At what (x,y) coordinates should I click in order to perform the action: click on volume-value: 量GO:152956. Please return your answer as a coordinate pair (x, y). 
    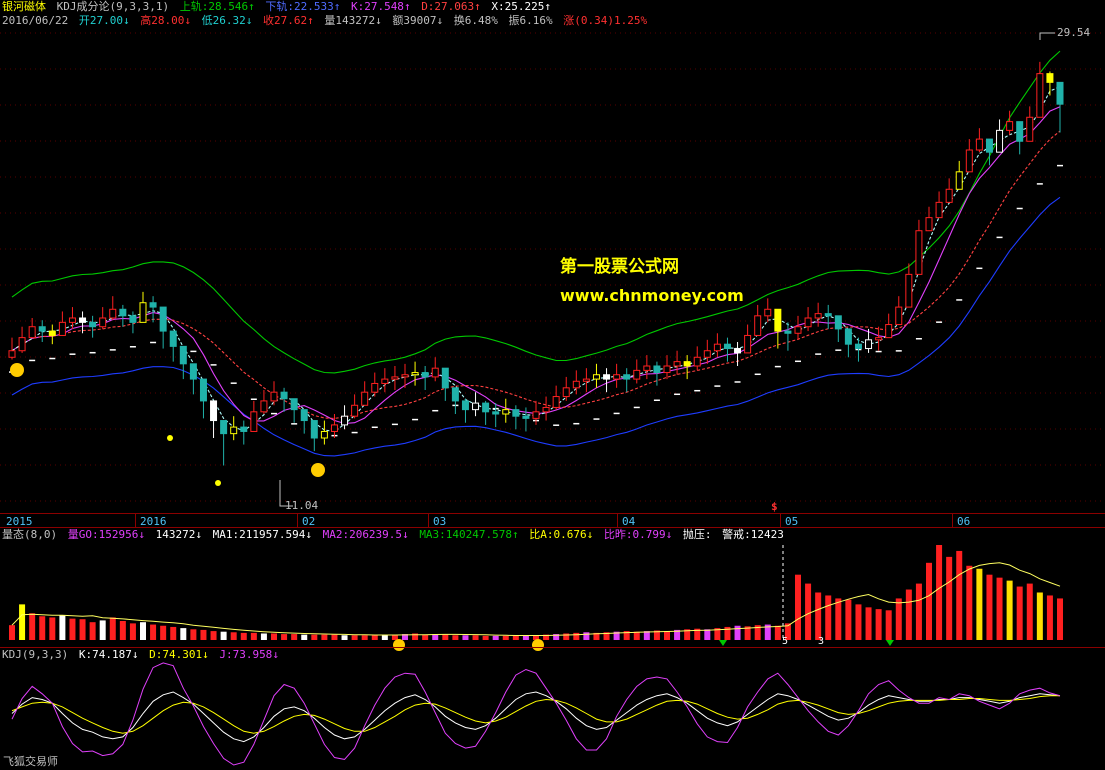
    Looking at the image, I should click on (103, 534).